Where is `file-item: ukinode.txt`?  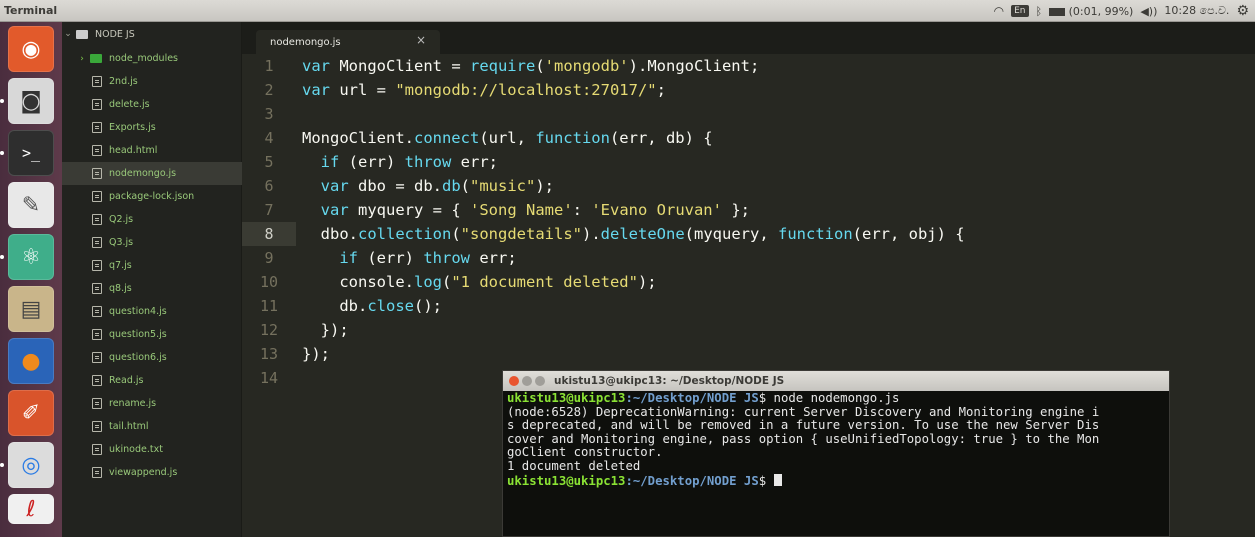
file-item: ukinode.txt is located at coordinates (152, 449).